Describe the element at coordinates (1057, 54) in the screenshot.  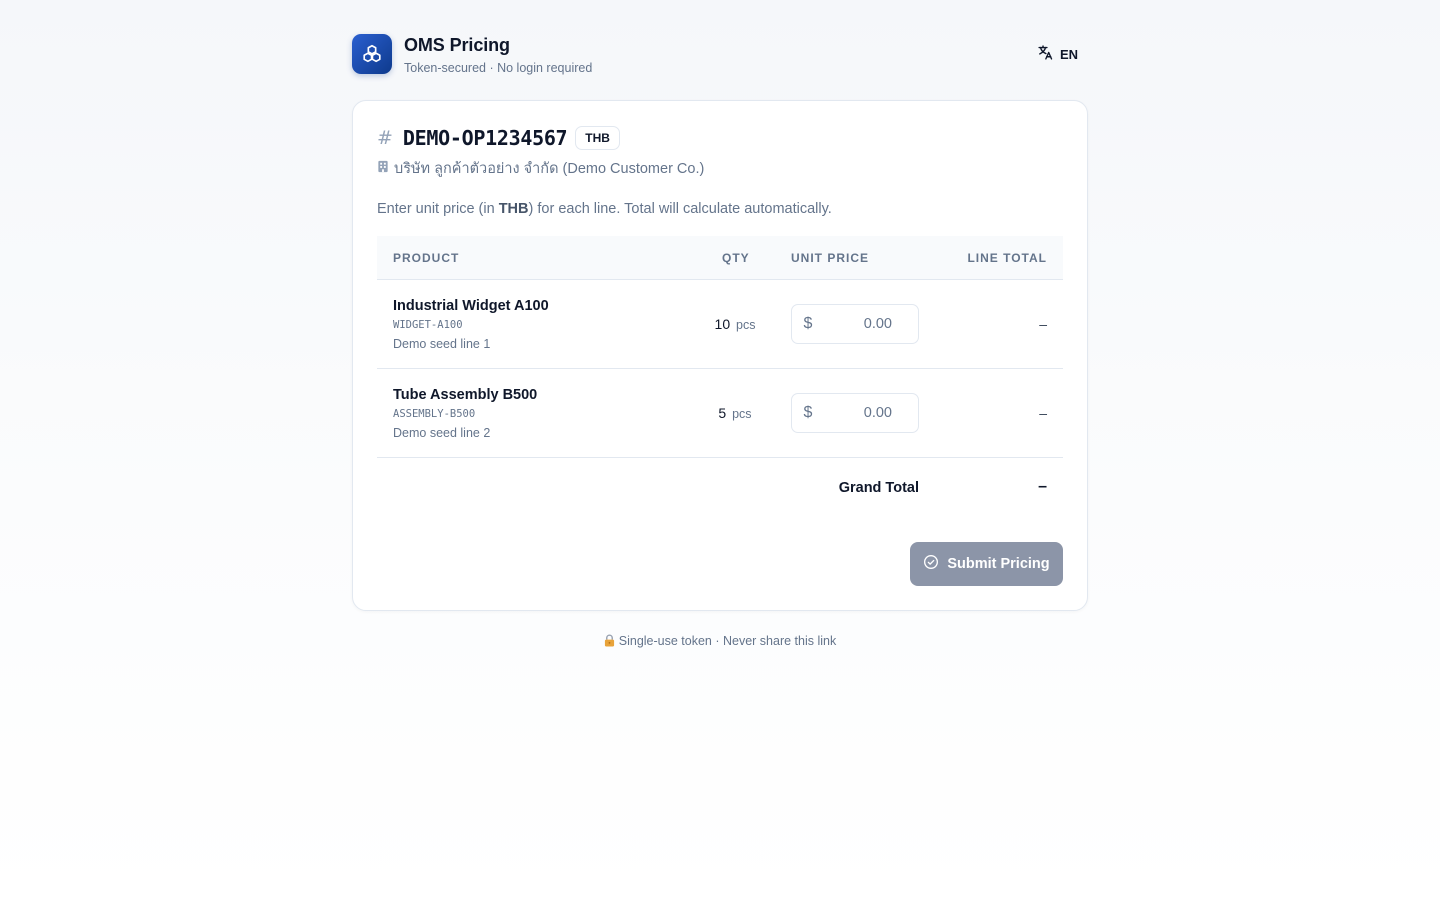
I see `language-switcher: EN` at that location.